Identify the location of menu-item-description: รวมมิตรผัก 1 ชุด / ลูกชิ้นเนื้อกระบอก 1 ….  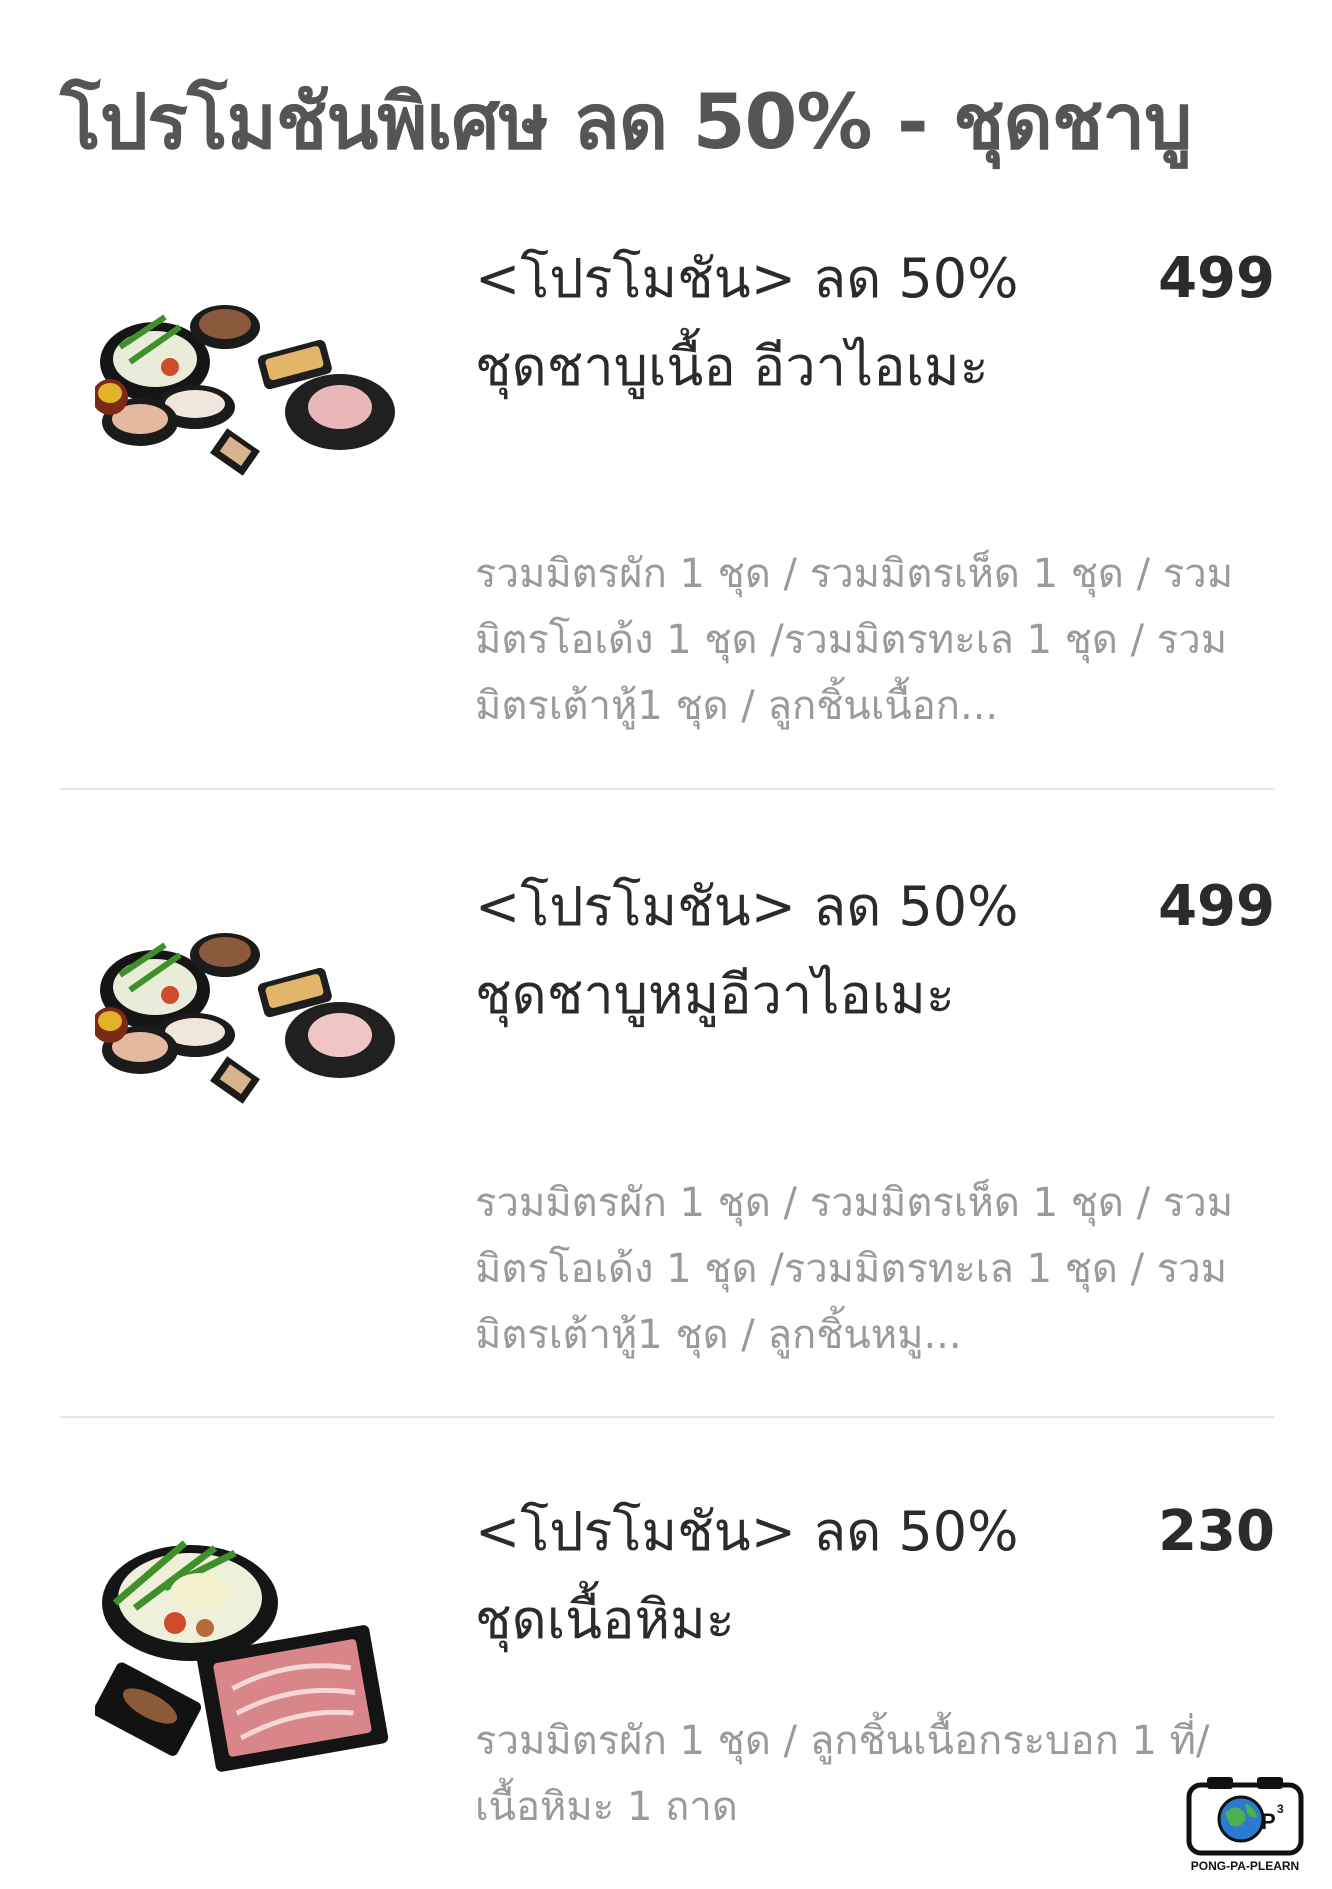
(842, 1774).